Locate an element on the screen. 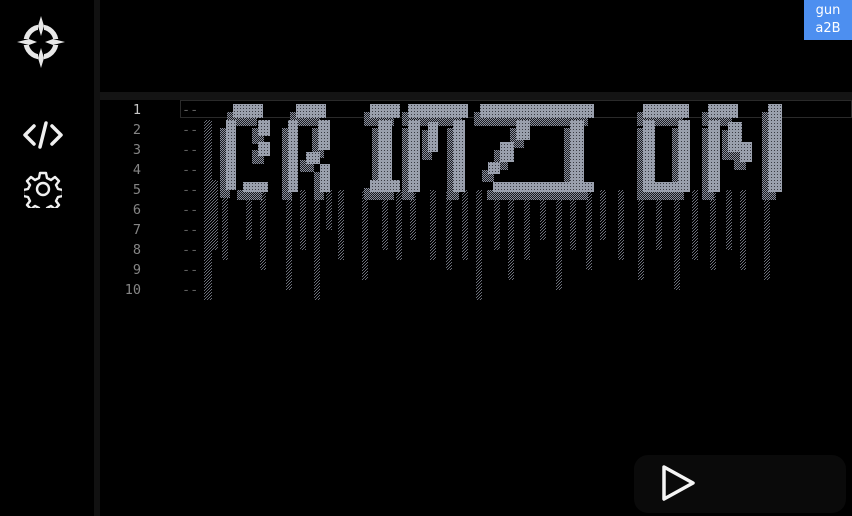 The height and width of the screenshot is (516, 852). line-number: 5 is located at coordinates (136, 190).